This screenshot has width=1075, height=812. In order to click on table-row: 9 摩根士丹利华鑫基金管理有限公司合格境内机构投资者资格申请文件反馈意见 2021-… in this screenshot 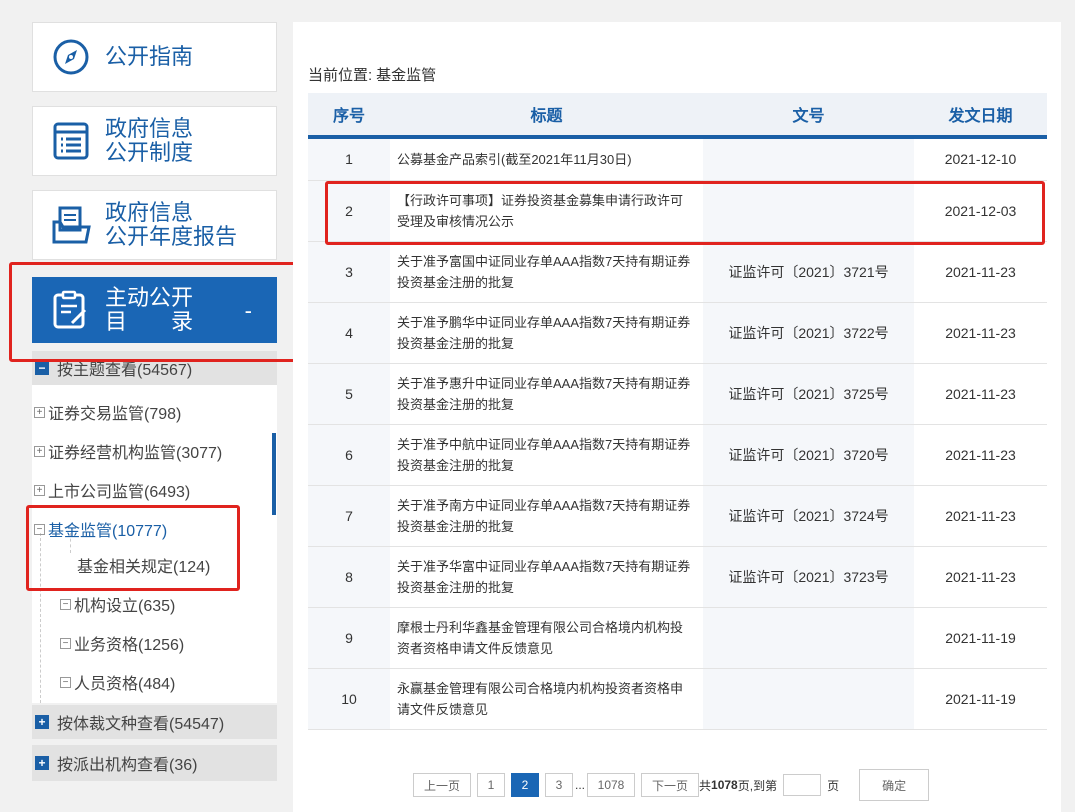, I will do `click(677, 638)`.